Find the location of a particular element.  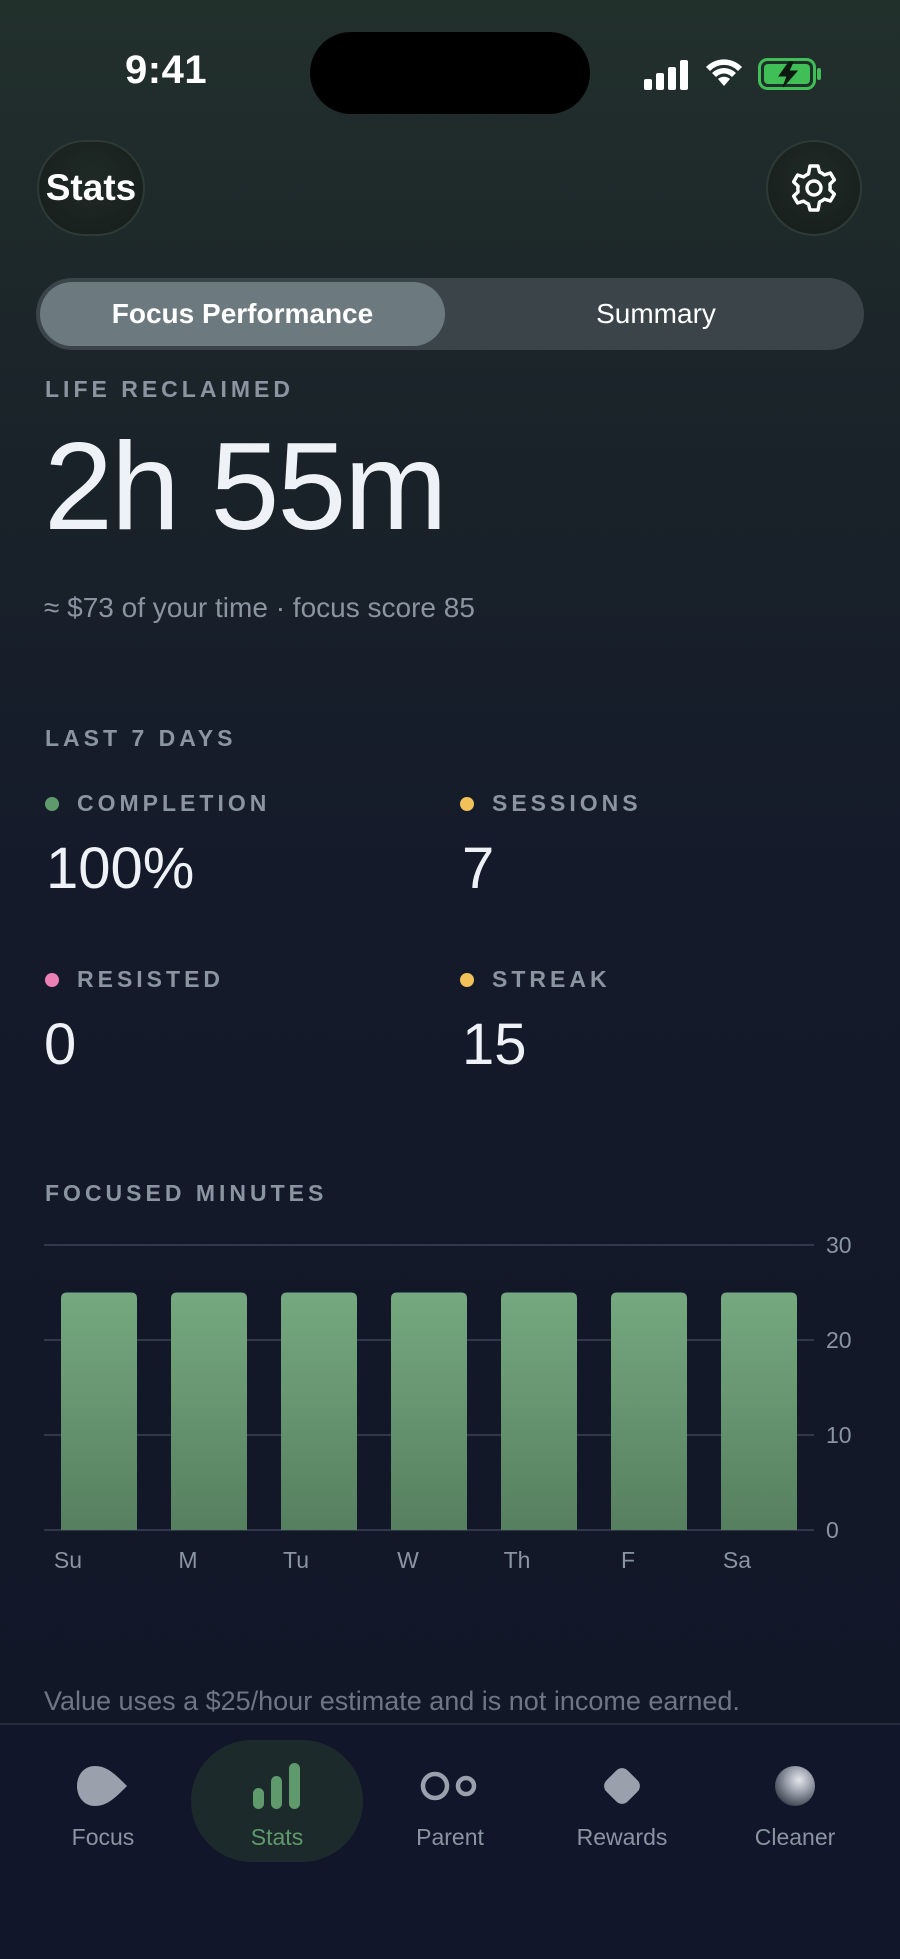

tab-cleaner: Cleaner is located at coordinates (795, 1822).